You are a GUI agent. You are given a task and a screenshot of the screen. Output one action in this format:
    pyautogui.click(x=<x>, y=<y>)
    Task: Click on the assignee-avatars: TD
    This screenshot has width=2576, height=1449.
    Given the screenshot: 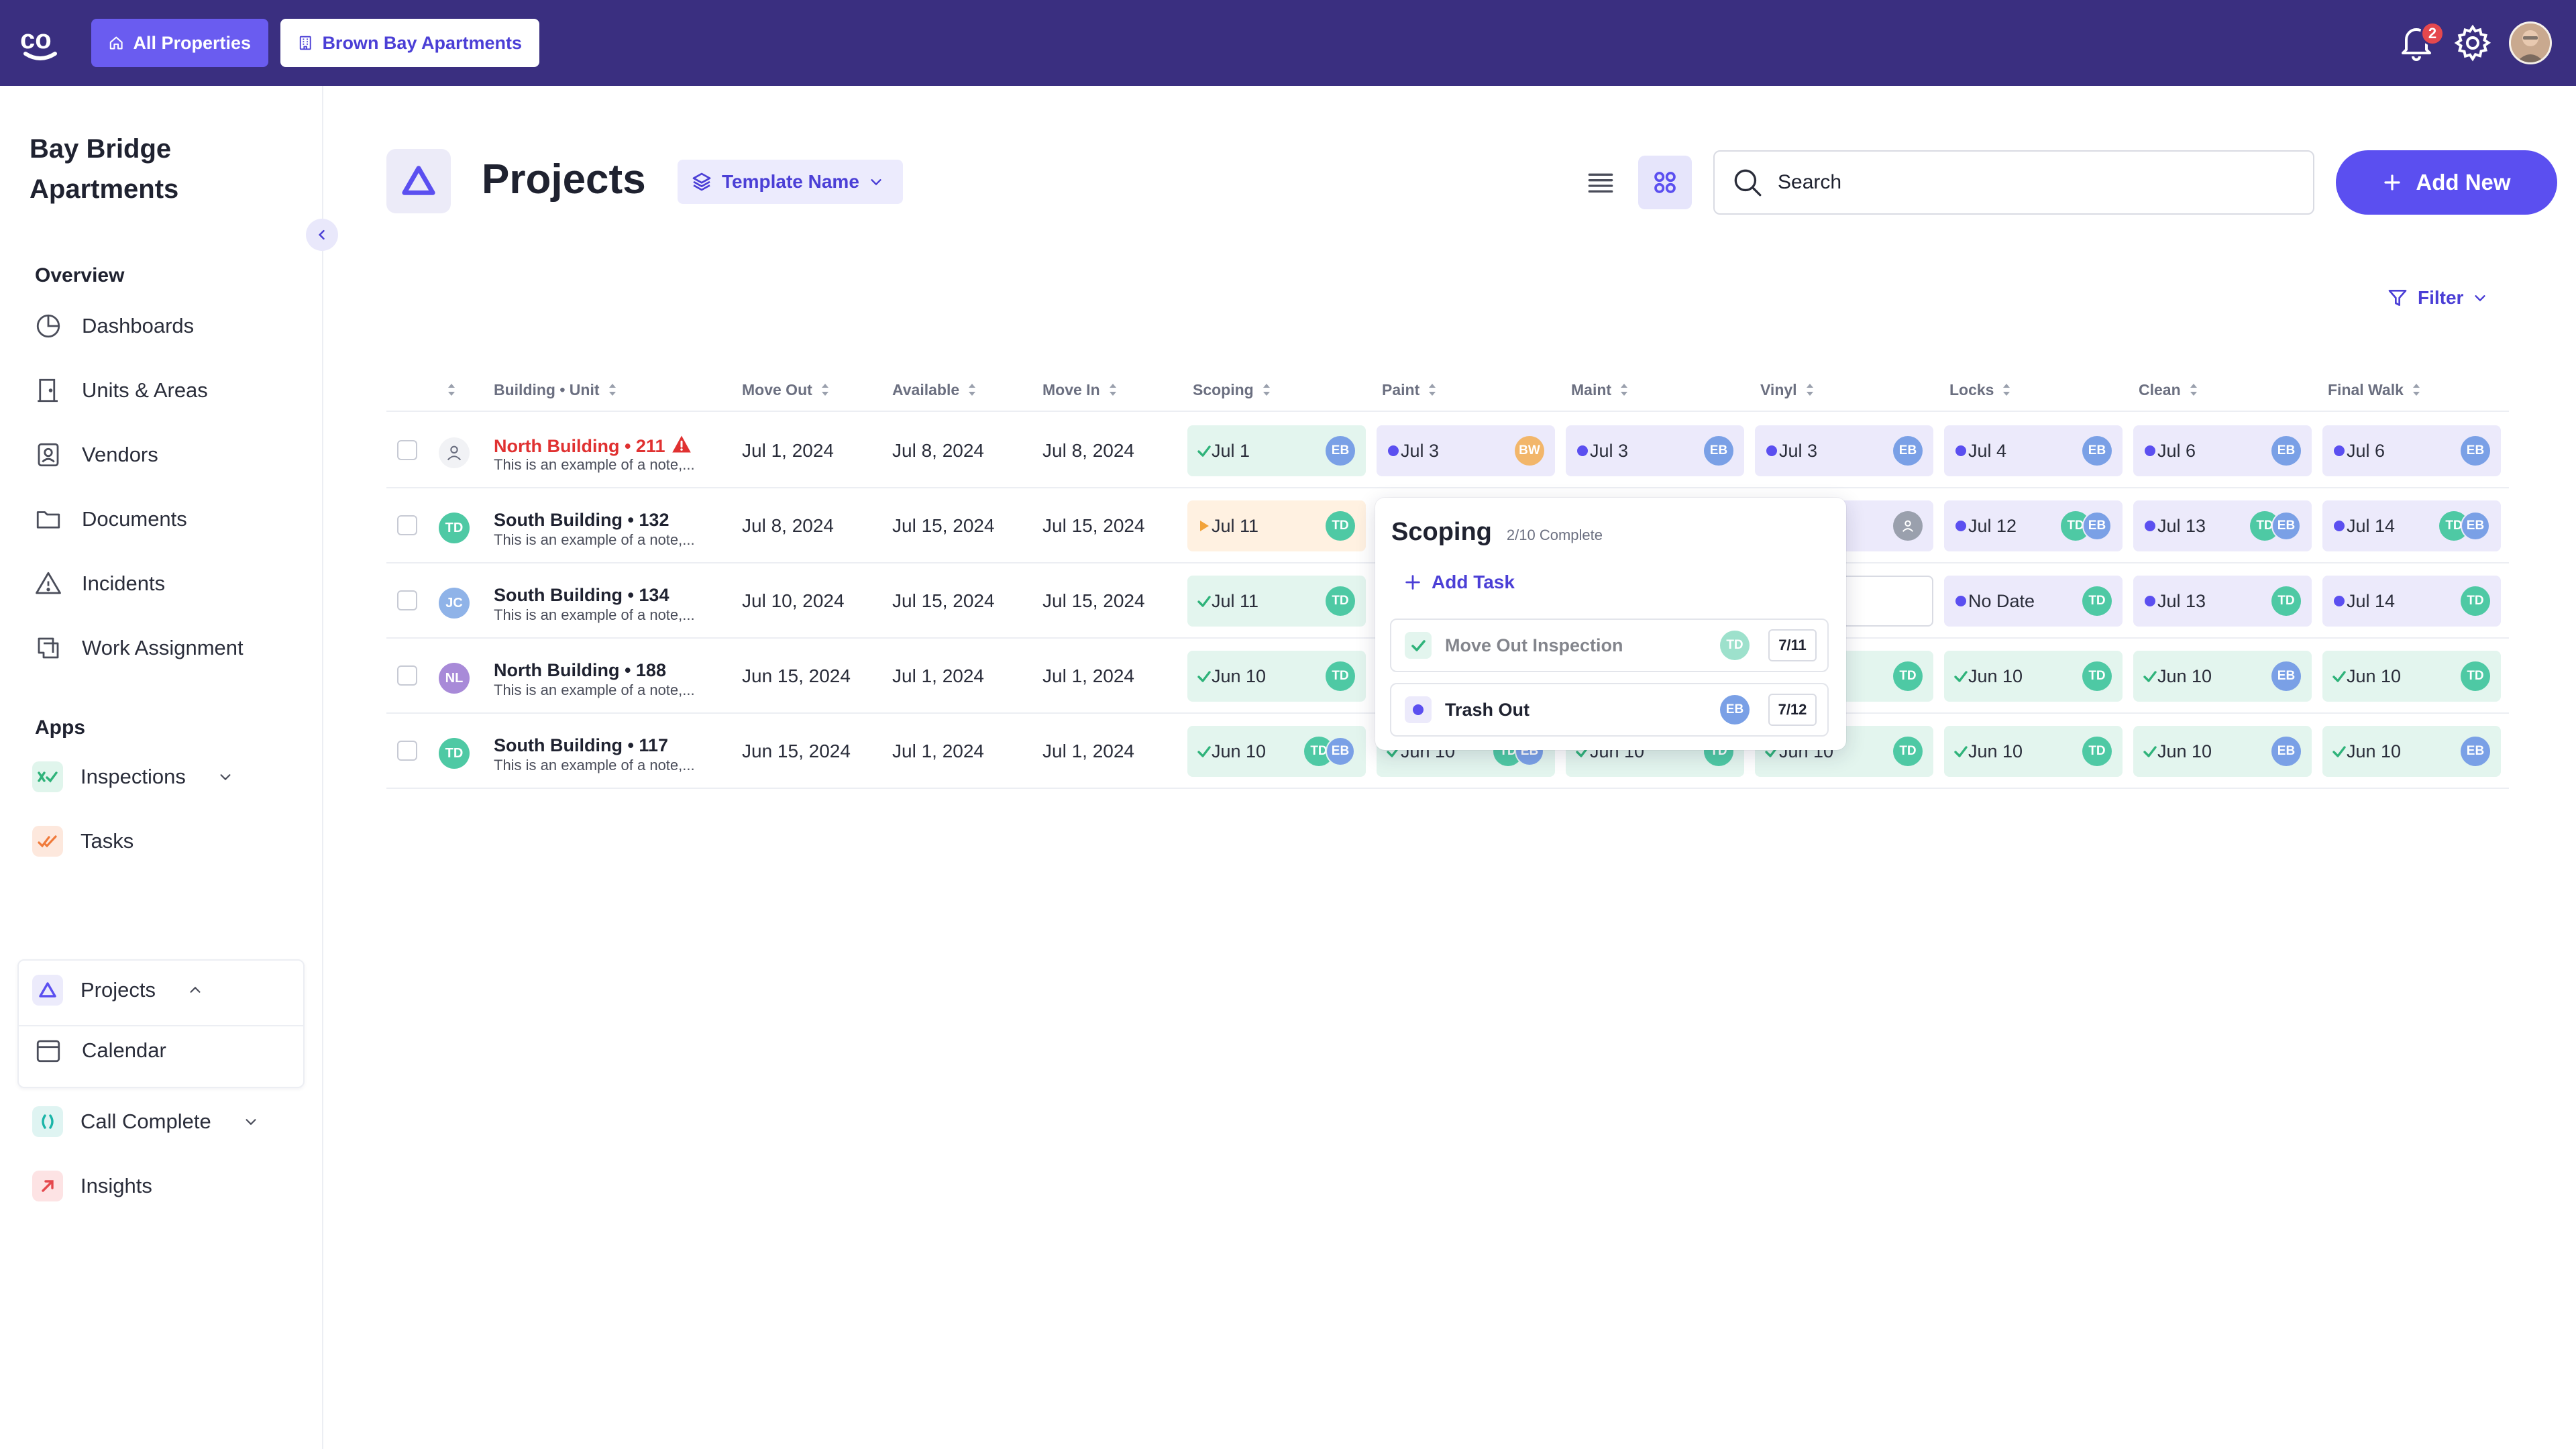 What is the action you would take?
    pyautogui.click(x=2475, y=601)
    